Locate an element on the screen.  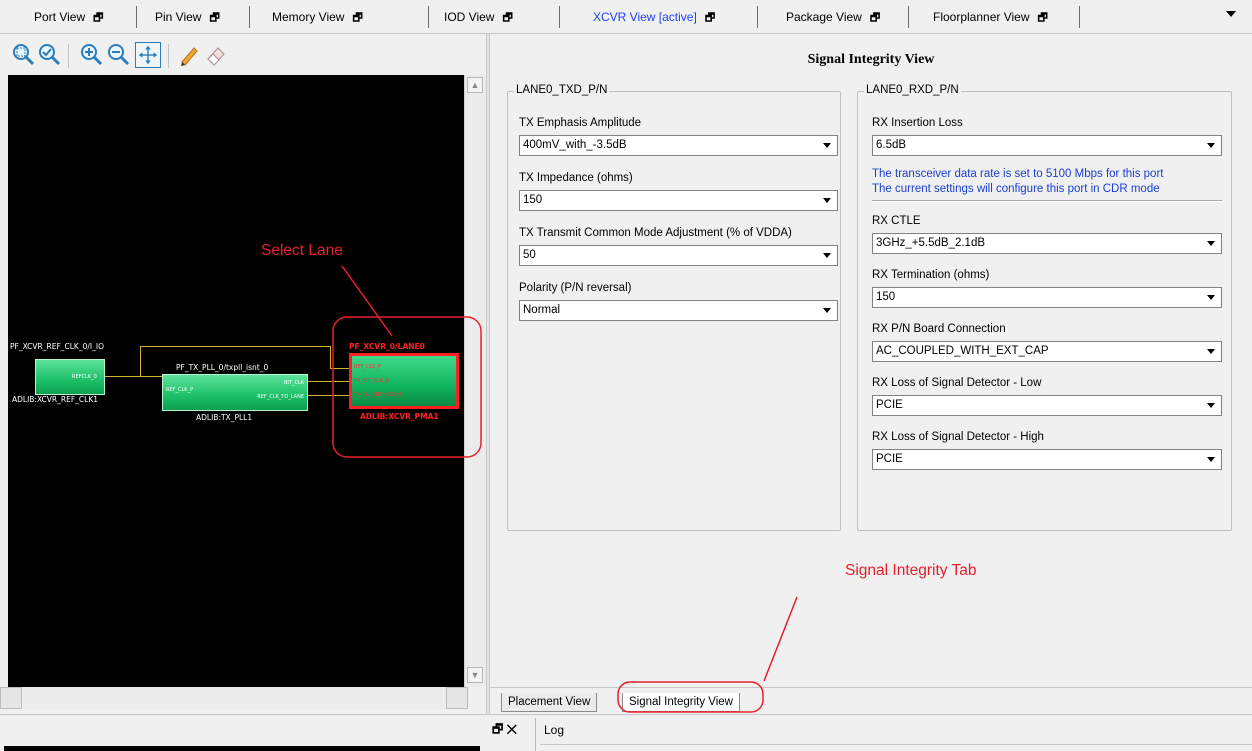
tab-xcvr-view: XCVR View [active] 🗗 is located at coordinates (654, 18).